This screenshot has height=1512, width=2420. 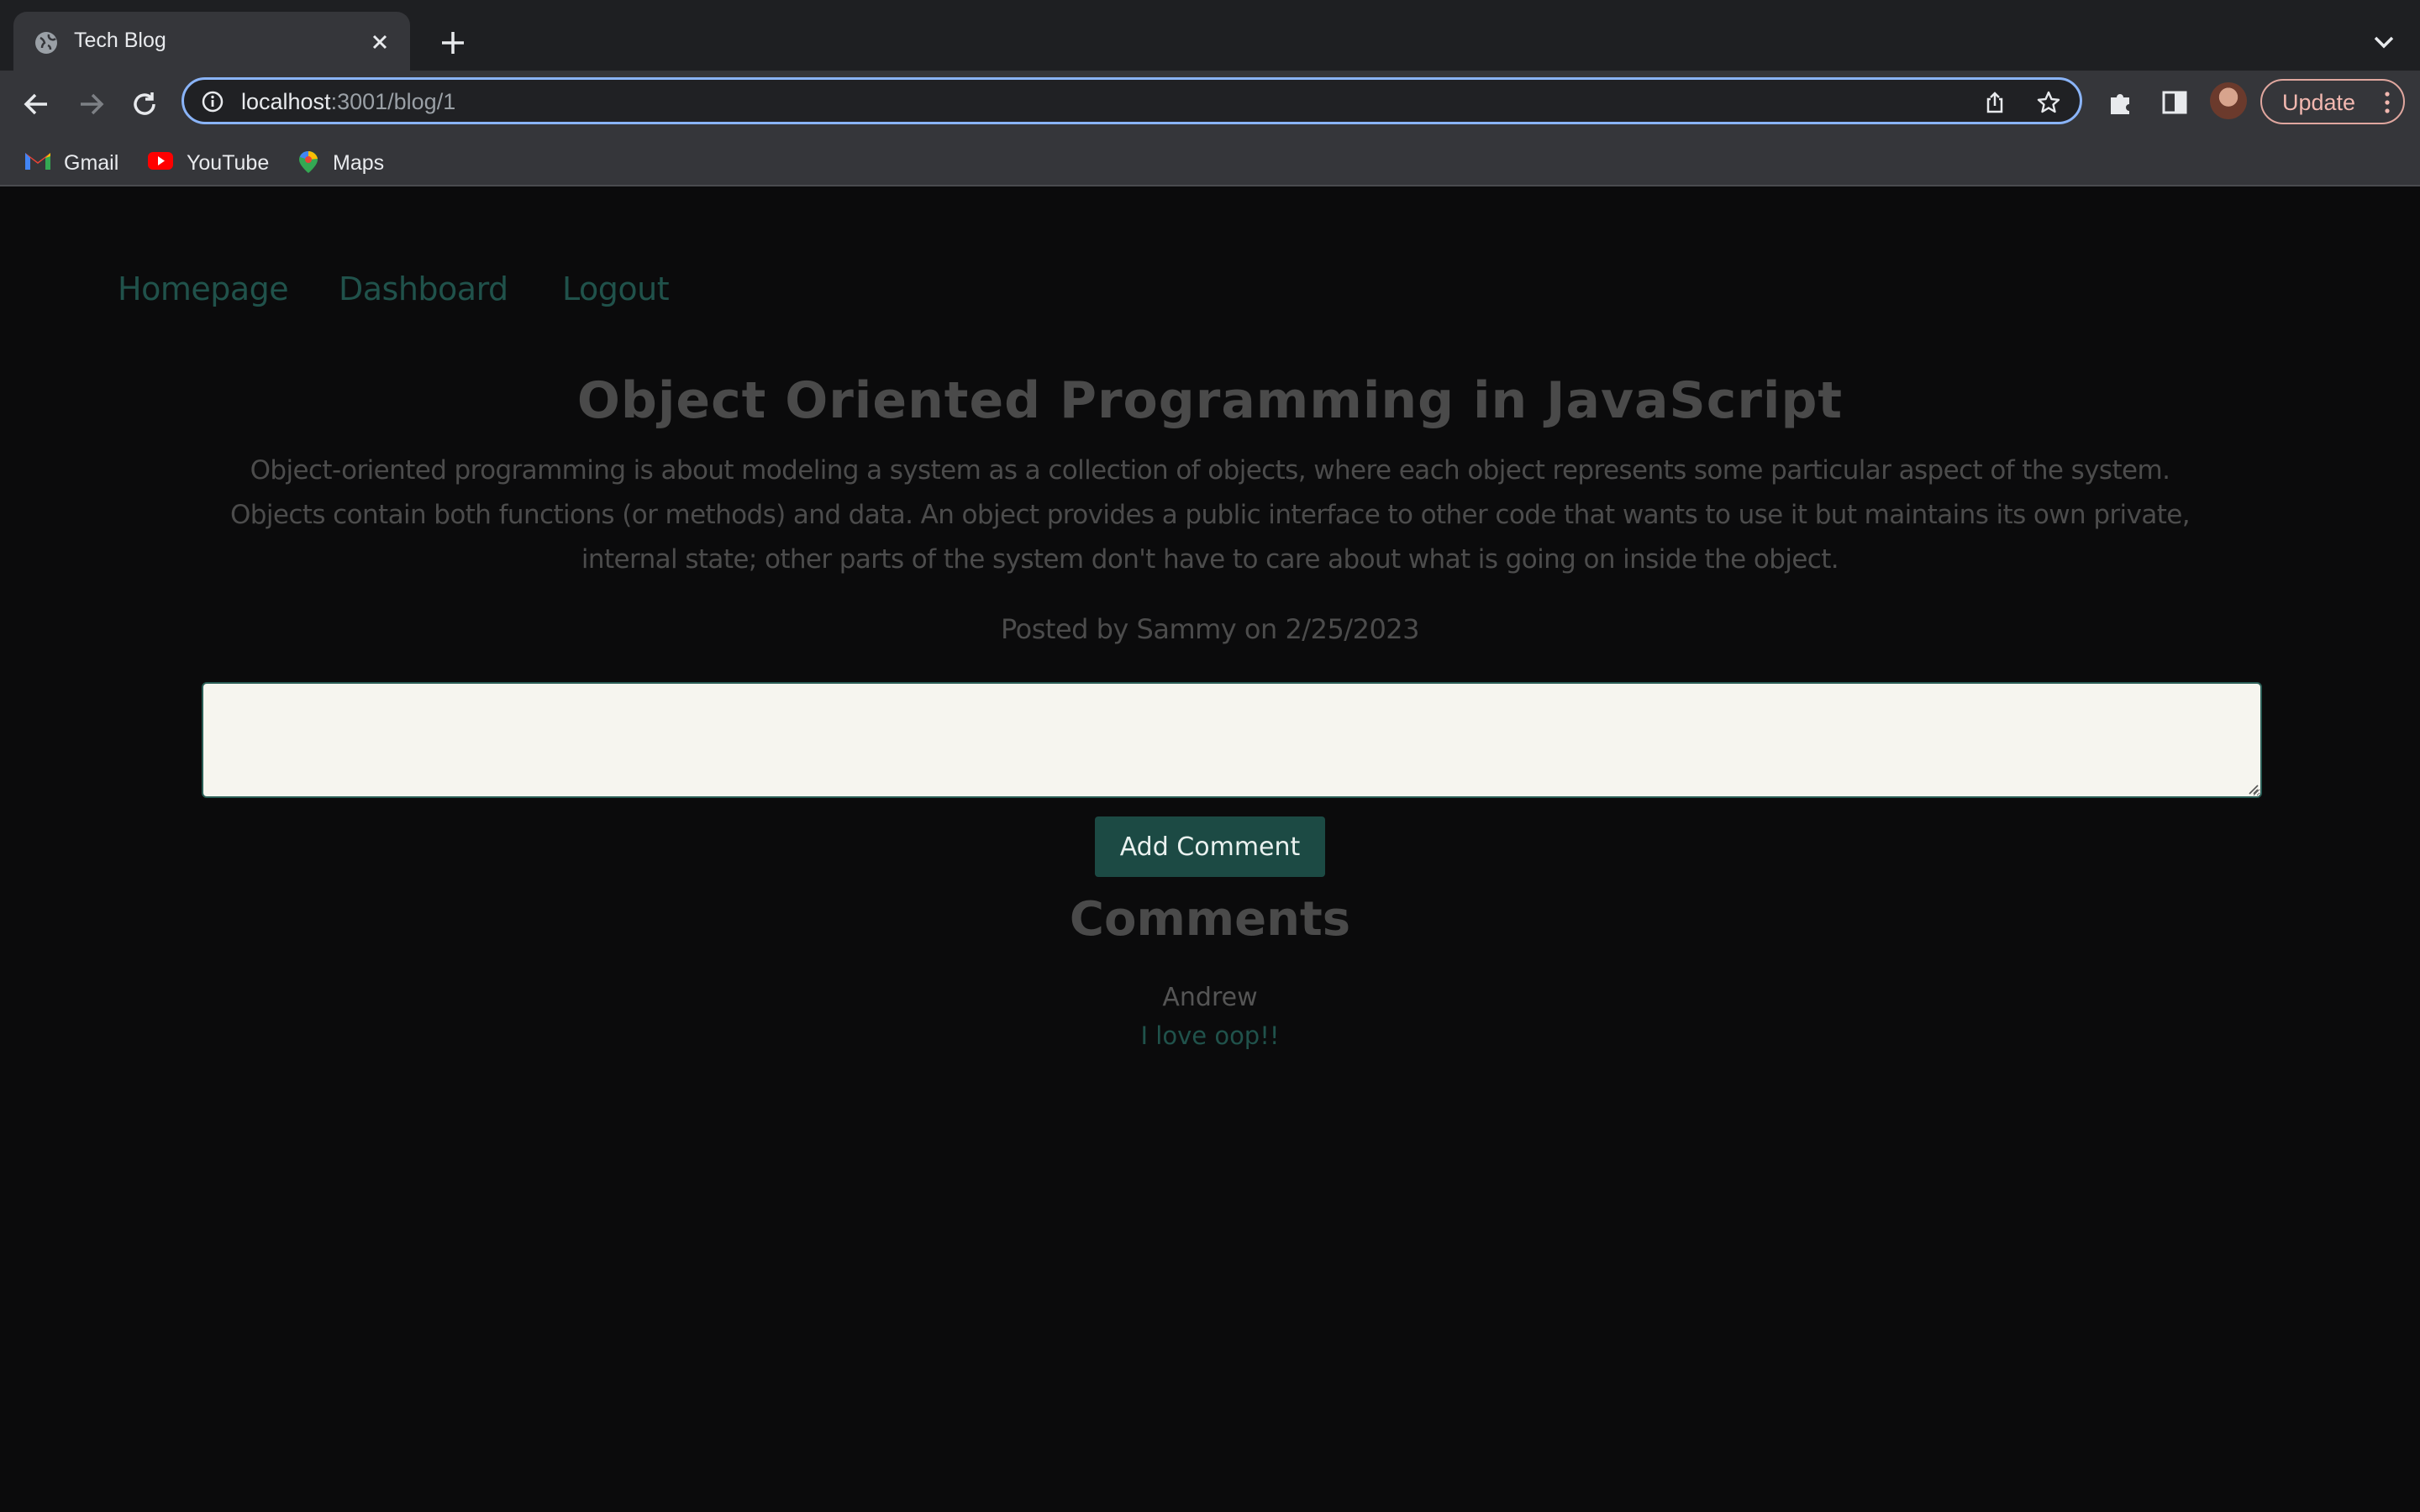 I want to click on bookmark-gmail: Gmail, so click(x=74, y=161).